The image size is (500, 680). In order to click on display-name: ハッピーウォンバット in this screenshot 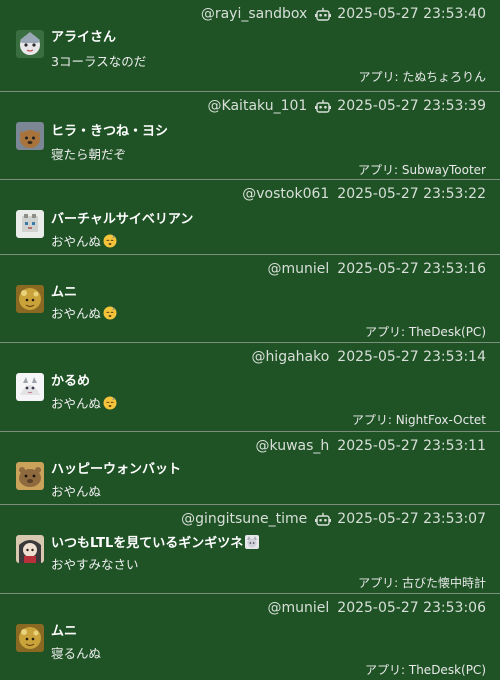, I will do `click(116, 467)`.